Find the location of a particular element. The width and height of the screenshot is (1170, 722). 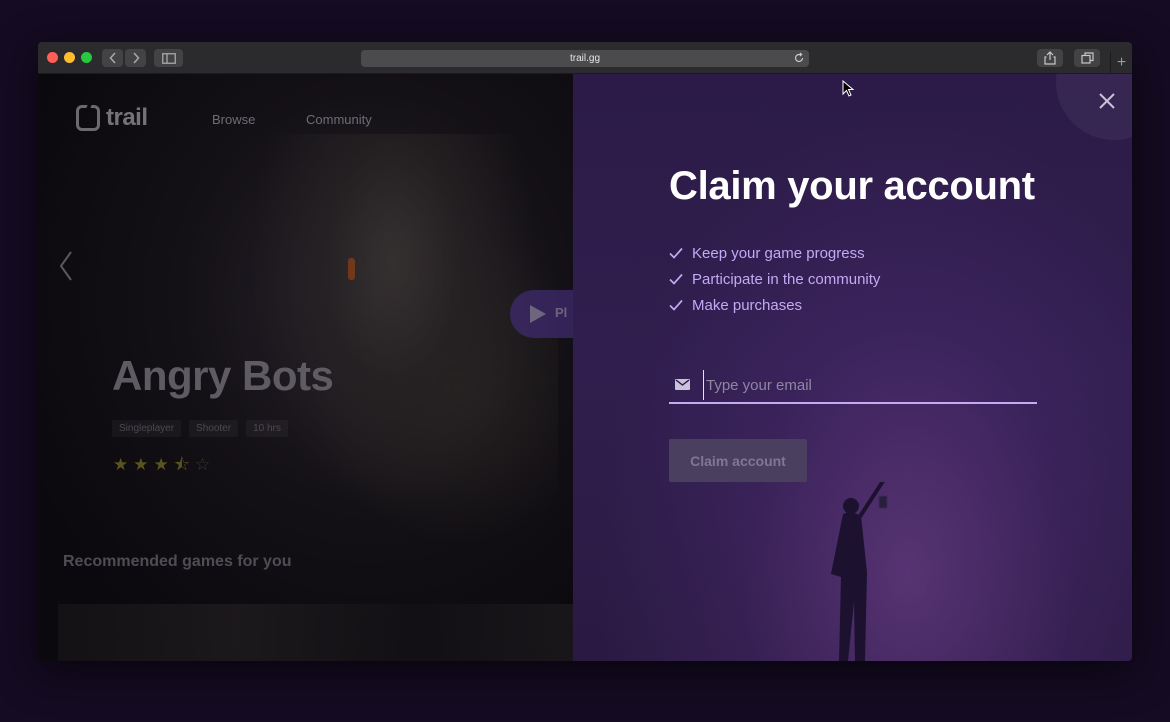

forward-icon is located at coordinates (136, 58).